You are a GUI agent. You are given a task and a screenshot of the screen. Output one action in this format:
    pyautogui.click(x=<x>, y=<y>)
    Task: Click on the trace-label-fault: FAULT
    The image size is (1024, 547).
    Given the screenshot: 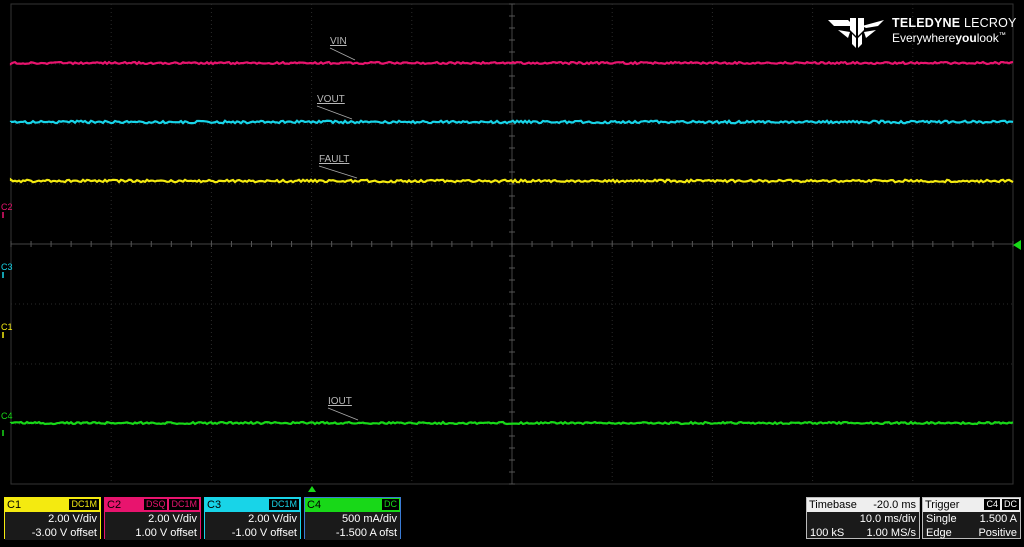 What is the action you would take?
    pyautogui.click(x=334, y=159)
    